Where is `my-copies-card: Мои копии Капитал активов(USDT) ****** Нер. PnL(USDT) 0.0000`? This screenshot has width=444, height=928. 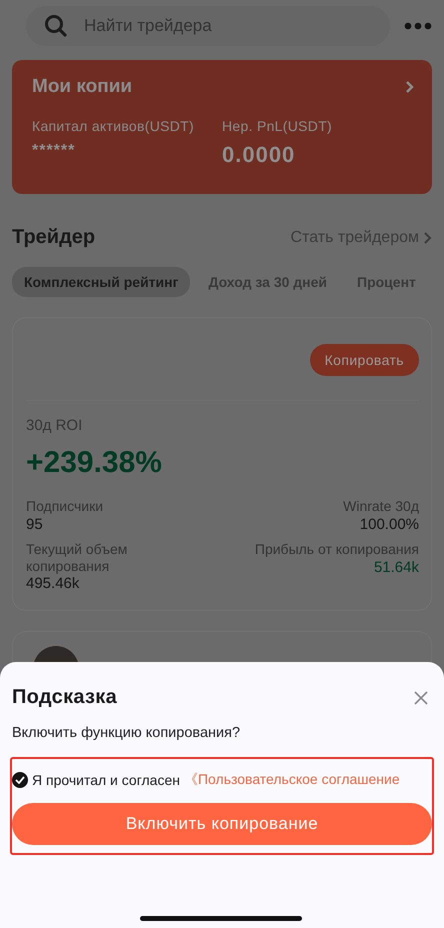 my-copies-card: Мои копии Капитал активов(USDT) ****** Нер. PnL(USDT) 0.0000 is located at coordinates (222, 127).